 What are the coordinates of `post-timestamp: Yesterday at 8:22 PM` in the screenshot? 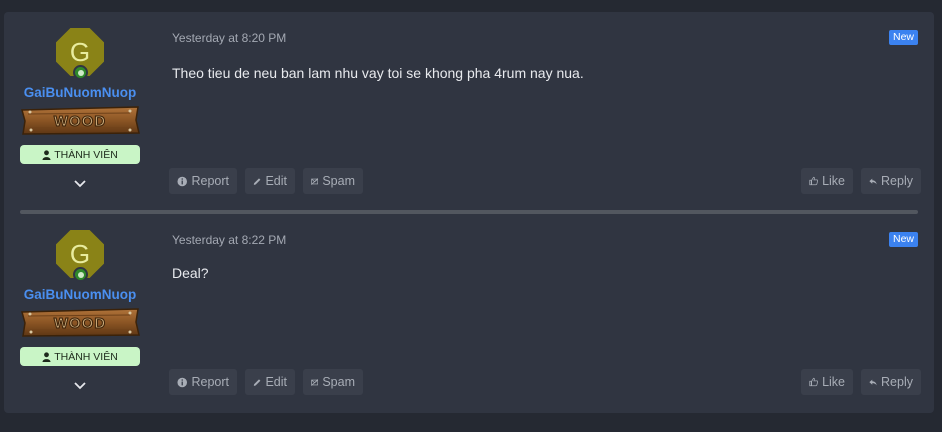 It's located at (229, 240).